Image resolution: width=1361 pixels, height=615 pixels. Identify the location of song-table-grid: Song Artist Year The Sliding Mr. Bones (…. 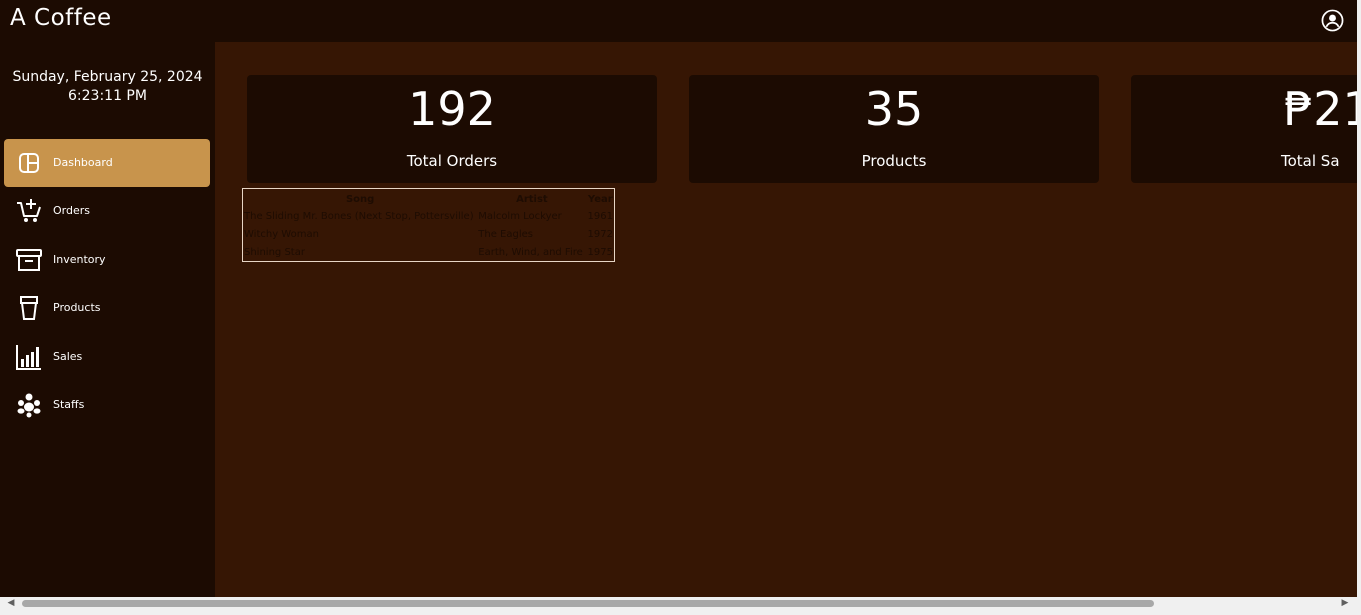
(428, 225).